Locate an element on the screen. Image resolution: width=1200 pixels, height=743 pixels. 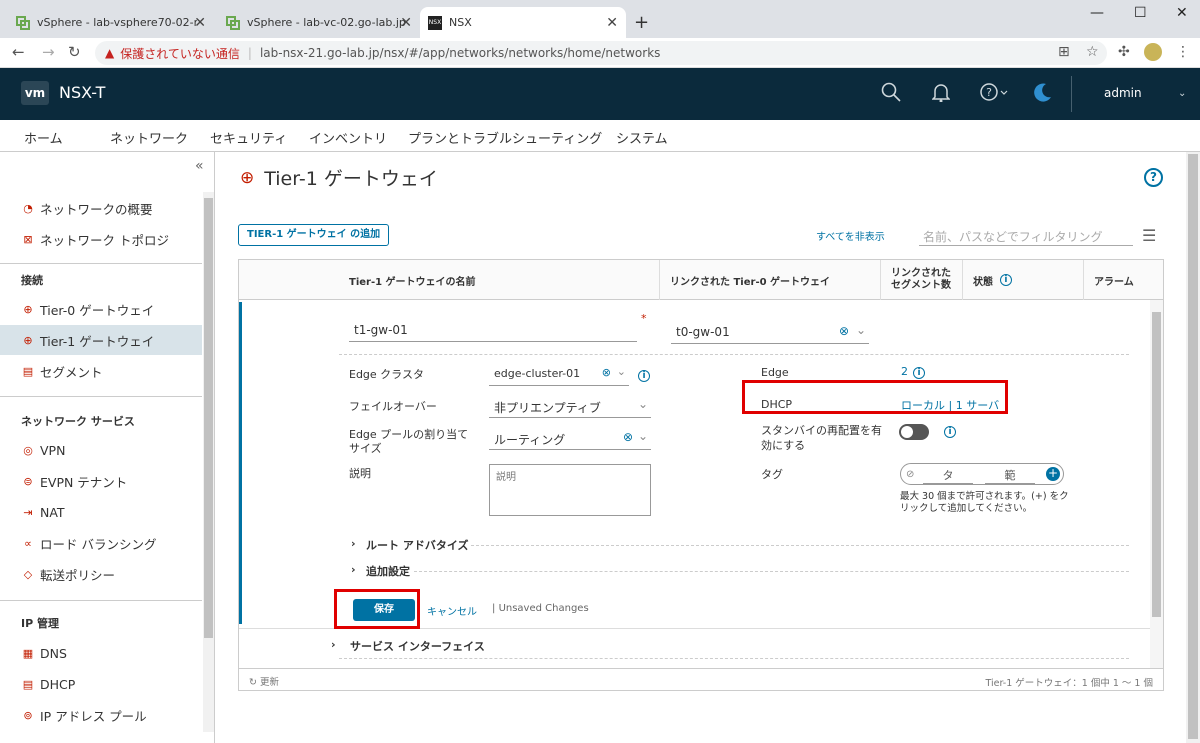
sidebar-item-dhcp: ▤ DHCP is located at coordinates (101, 684).